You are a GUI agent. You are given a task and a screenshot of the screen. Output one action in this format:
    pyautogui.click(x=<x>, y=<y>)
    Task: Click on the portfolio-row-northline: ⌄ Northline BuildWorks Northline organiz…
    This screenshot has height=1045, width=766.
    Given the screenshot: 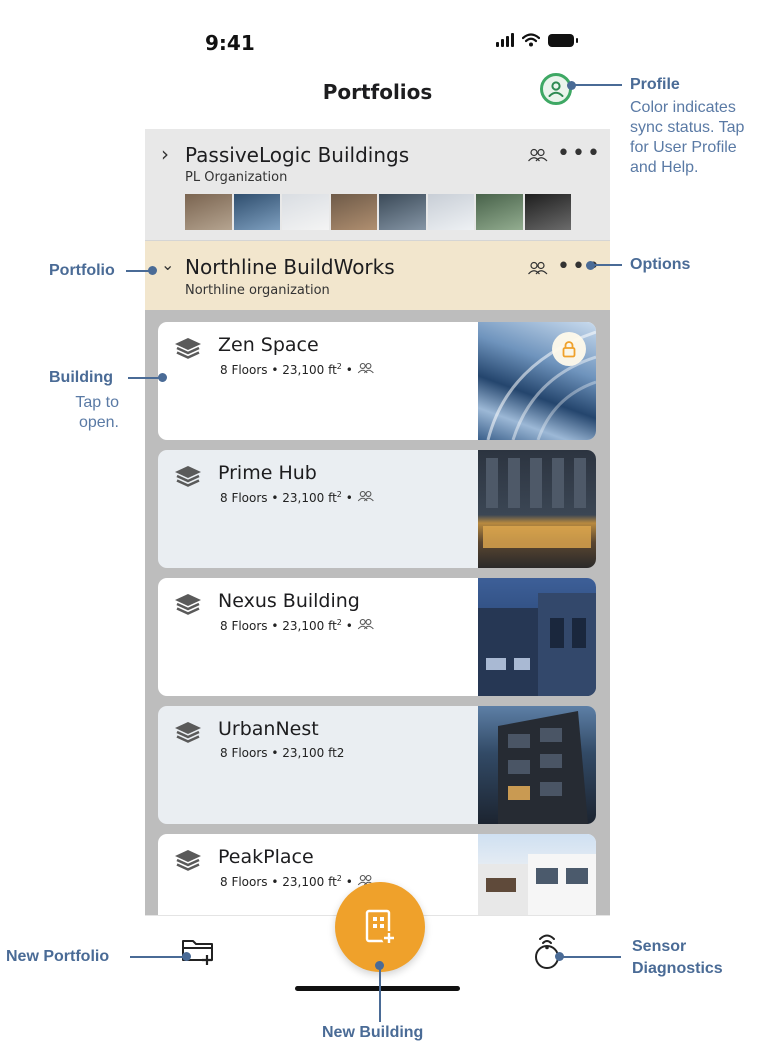 What is the action you would take?
    pyautogui.click(x=377, y=275)
    